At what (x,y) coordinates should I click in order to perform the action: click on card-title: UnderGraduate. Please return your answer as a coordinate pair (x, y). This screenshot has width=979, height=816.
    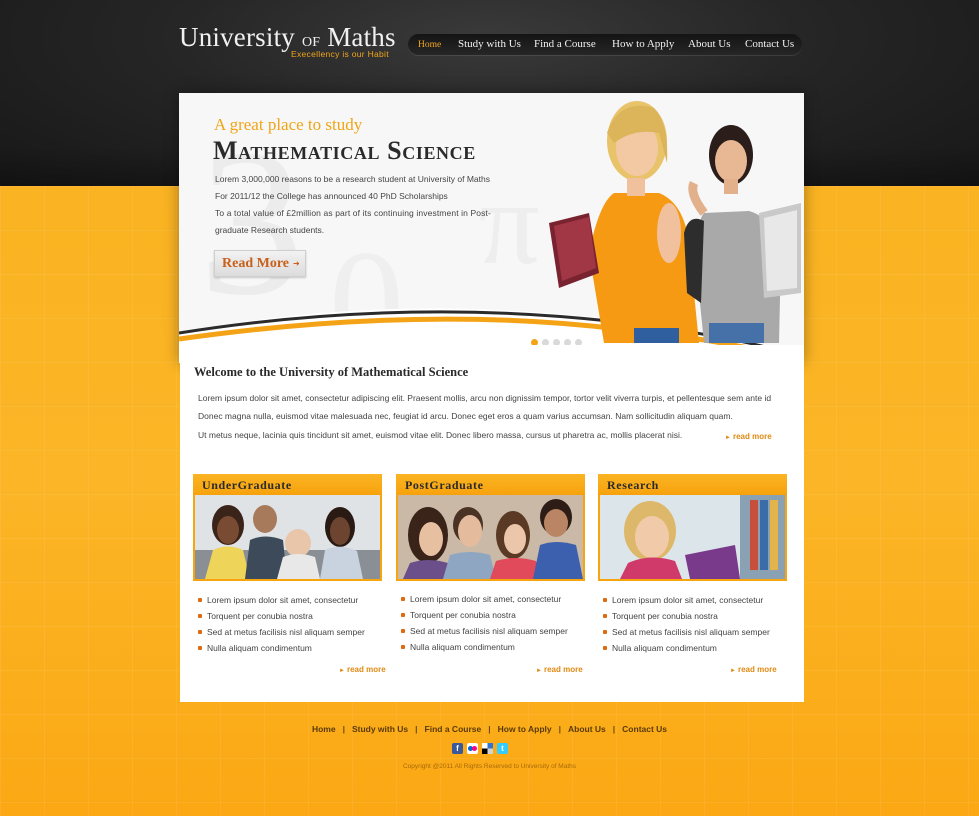
    Looking at the image, I should click on (247, 485).